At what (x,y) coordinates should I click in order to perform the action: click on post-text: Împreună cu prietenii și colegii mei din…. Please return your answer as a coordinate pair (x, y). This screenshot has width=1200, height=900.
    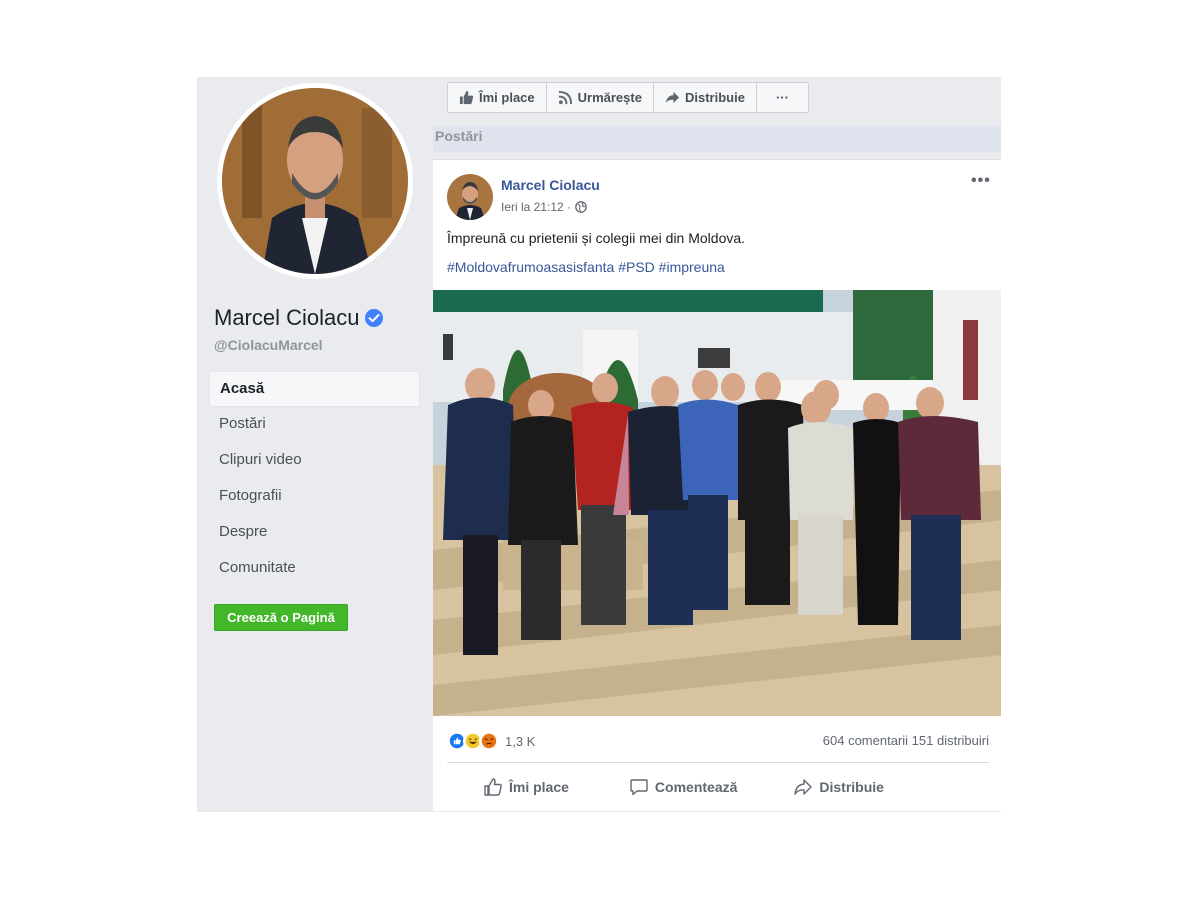
    Looking at the image, I should click on (596, 238).